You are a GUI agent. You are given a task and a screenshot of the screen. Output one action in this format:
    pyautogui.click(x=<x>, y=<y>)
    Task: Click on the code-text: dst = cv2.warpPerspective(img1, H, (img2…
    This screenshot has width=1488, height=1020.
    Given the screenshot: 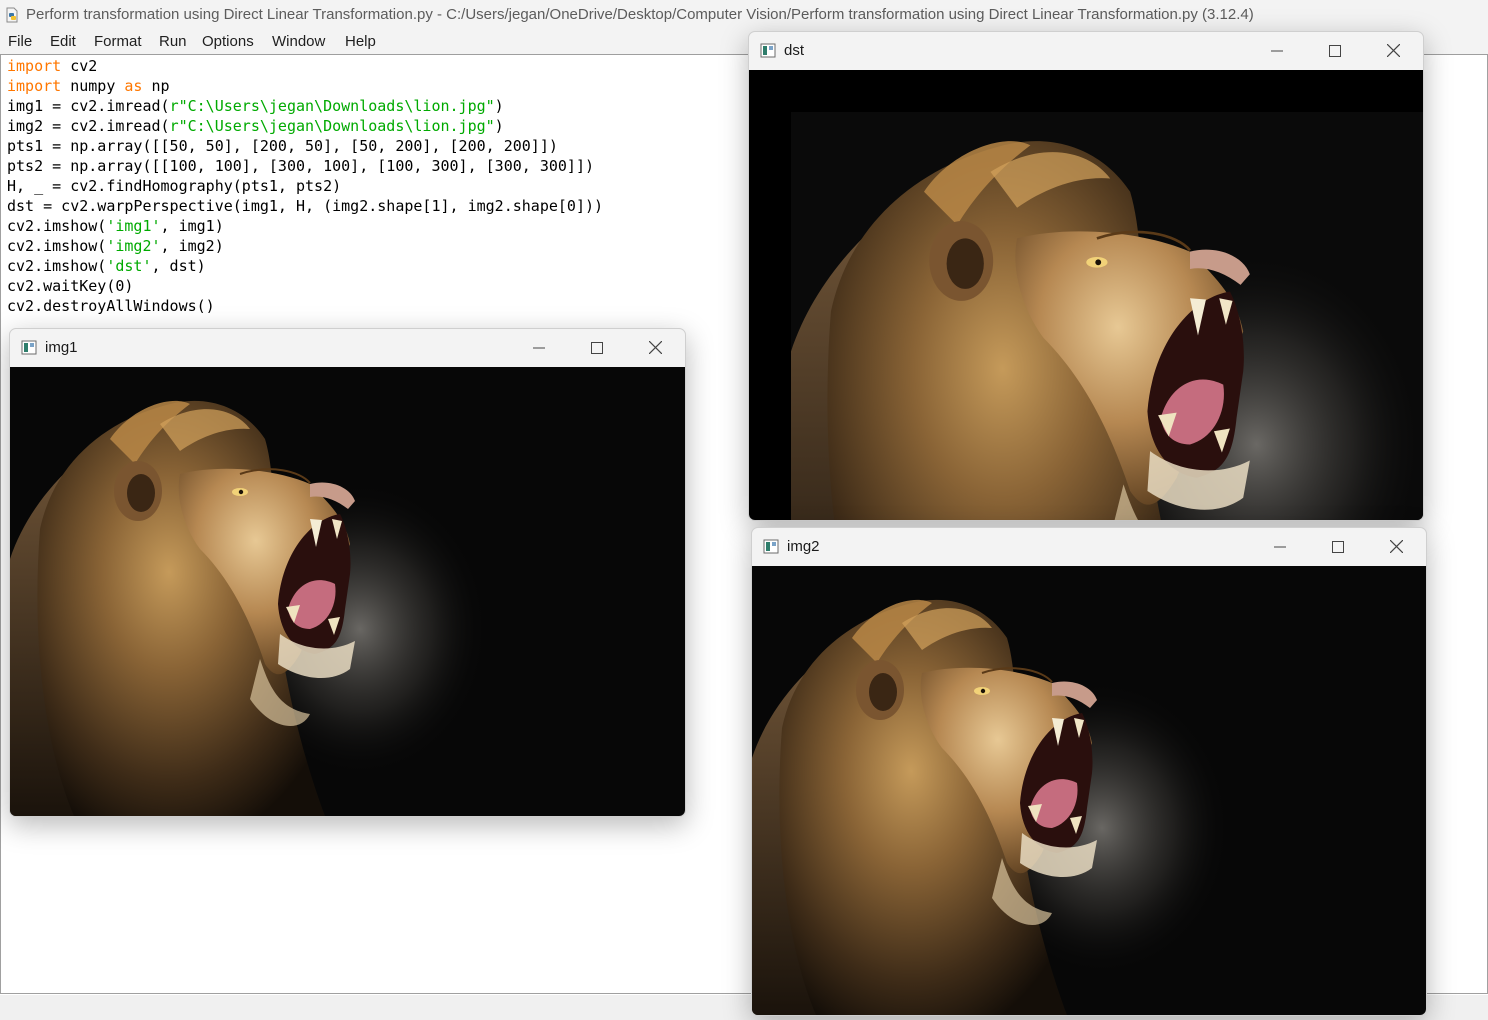 What is the action you would take?
    pyautogui.click(x=305, y=206)
    